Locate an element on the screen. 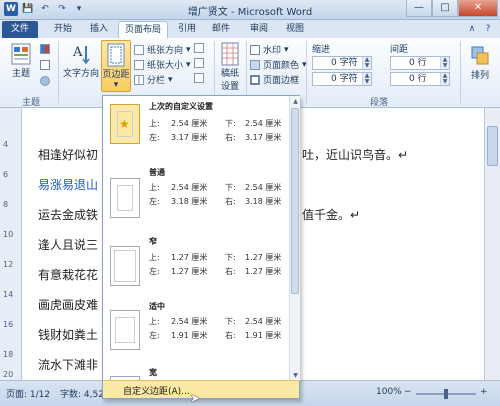 This screenshot has width=500, height=406. arrange-button: 排列 is located at coordinates (480, 62).